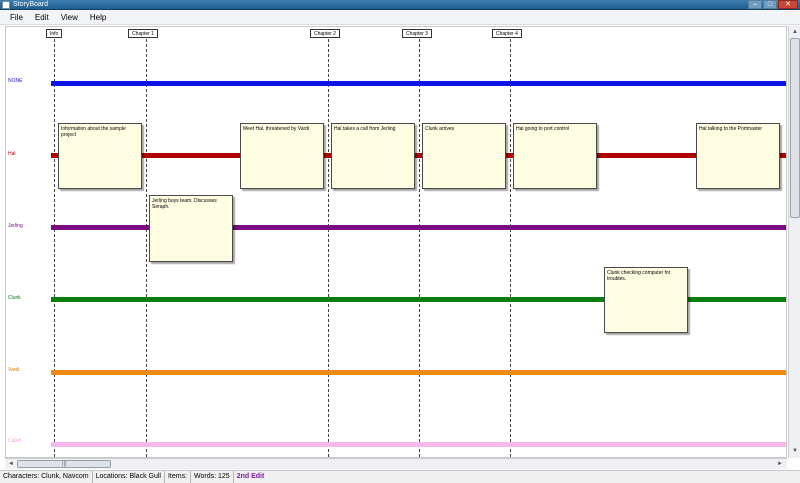 The height and width of the screenshot is (483, 800). What do you see at coordinates (418, 83) in the screenshot?
I see `lane-line-none` at bounding box center [418, 83].